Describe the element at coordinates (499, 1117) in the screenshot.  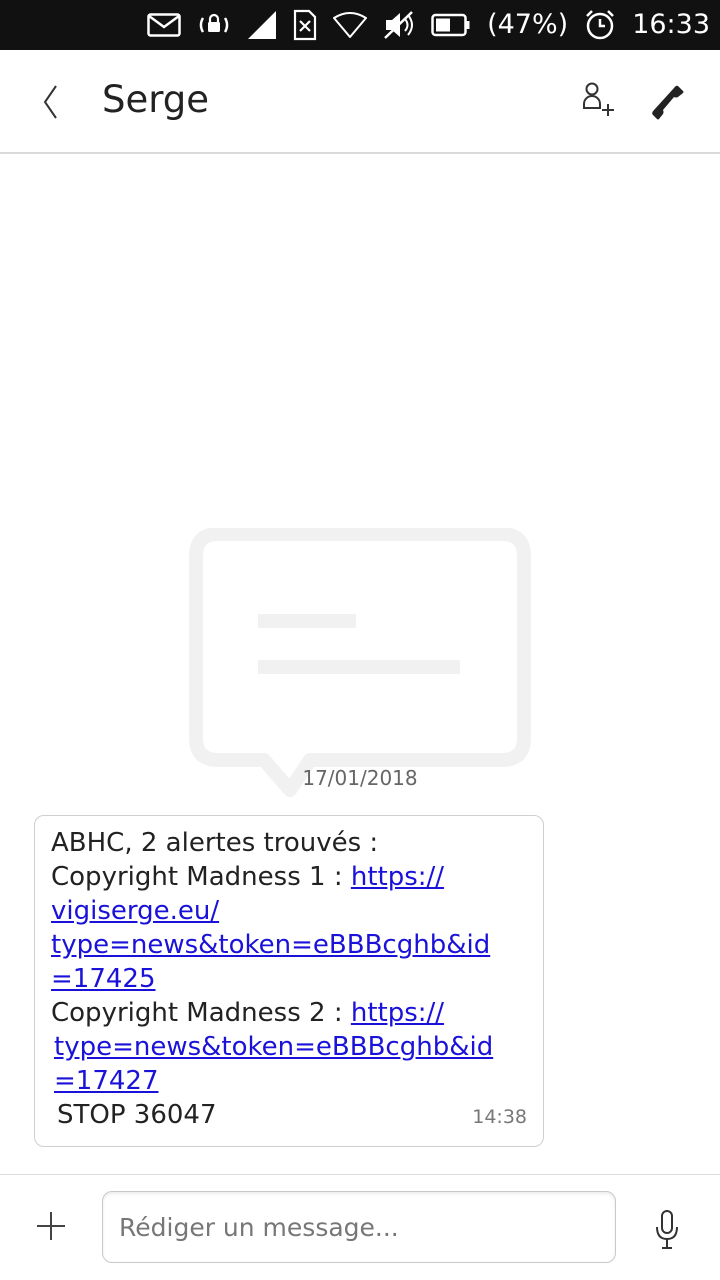
I see `message-timestamp: 14:38` at that location.